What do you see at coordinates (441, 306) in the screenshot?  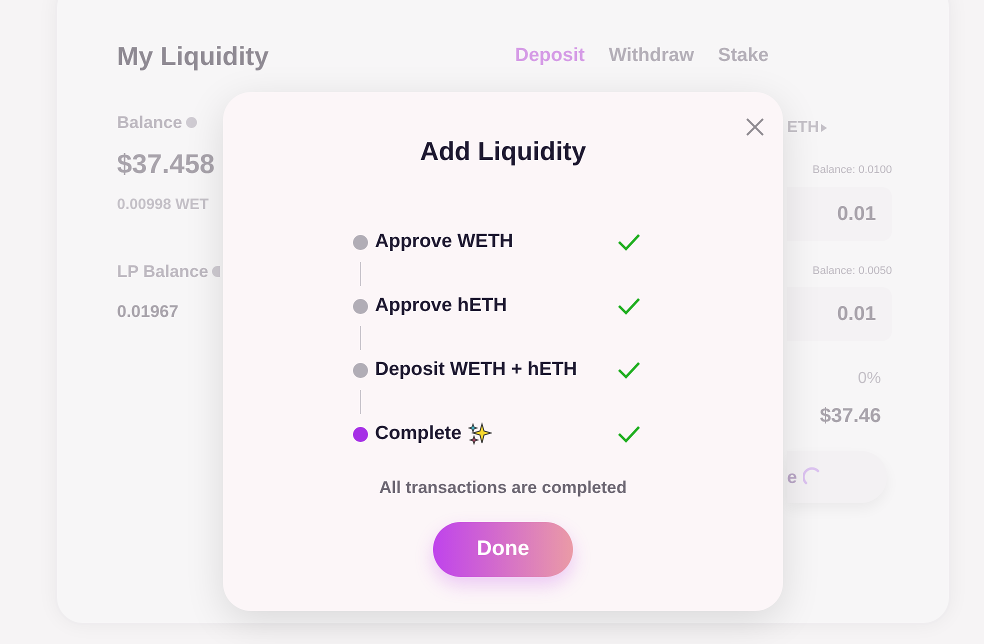 I see `step-label: Approve hETH` at bounding box center [441, 306].